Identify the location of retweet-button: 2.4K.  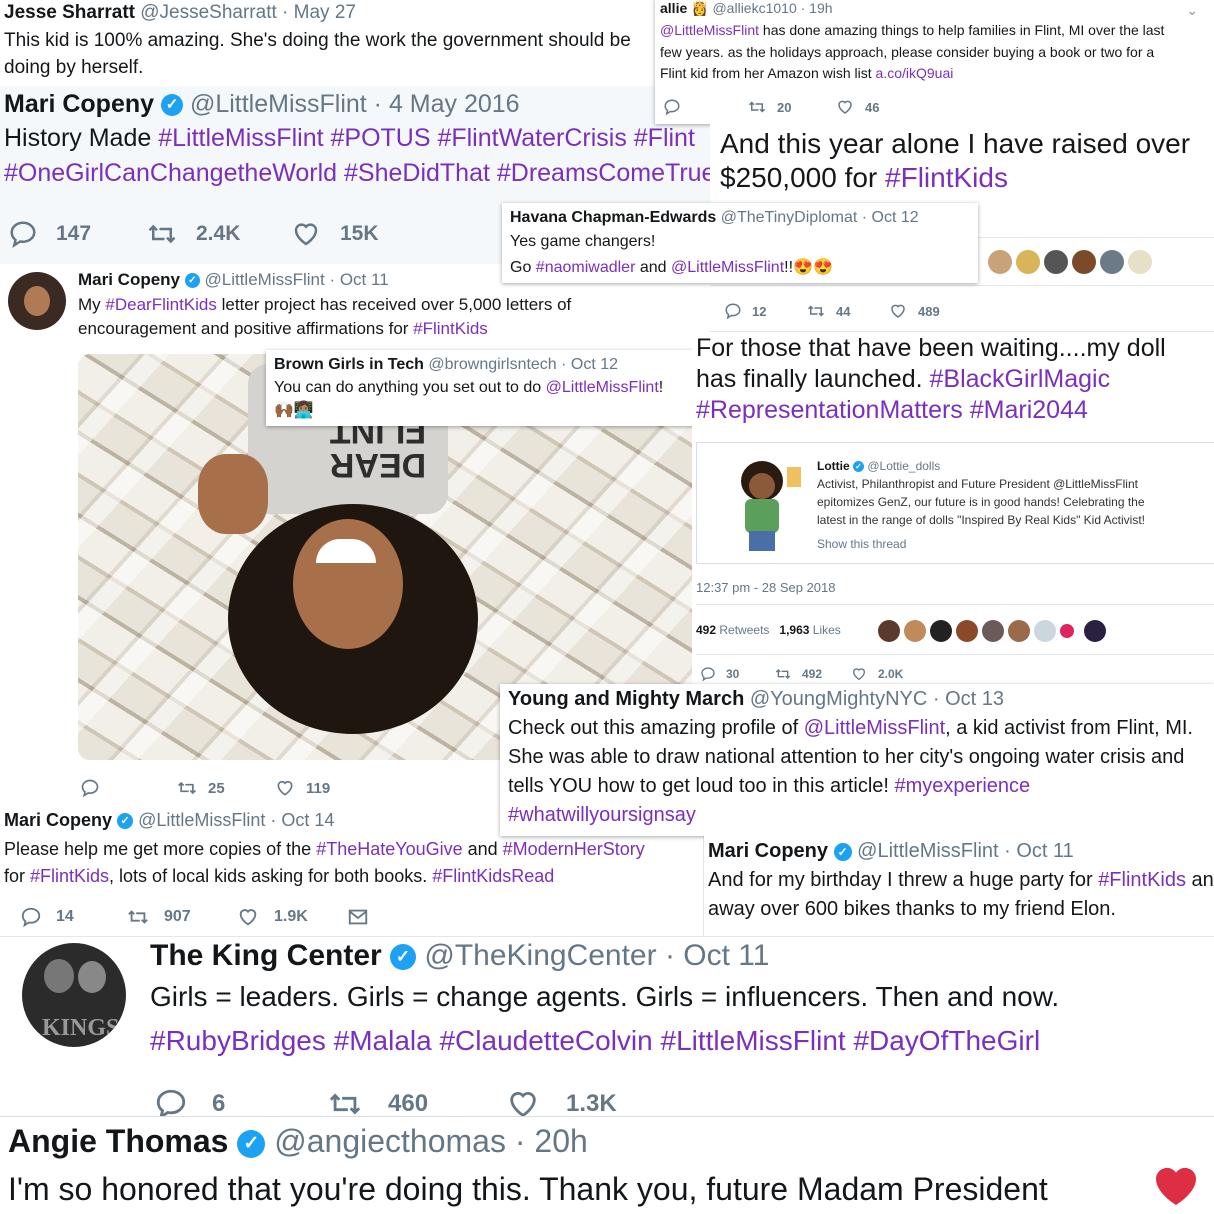
(193, 234).